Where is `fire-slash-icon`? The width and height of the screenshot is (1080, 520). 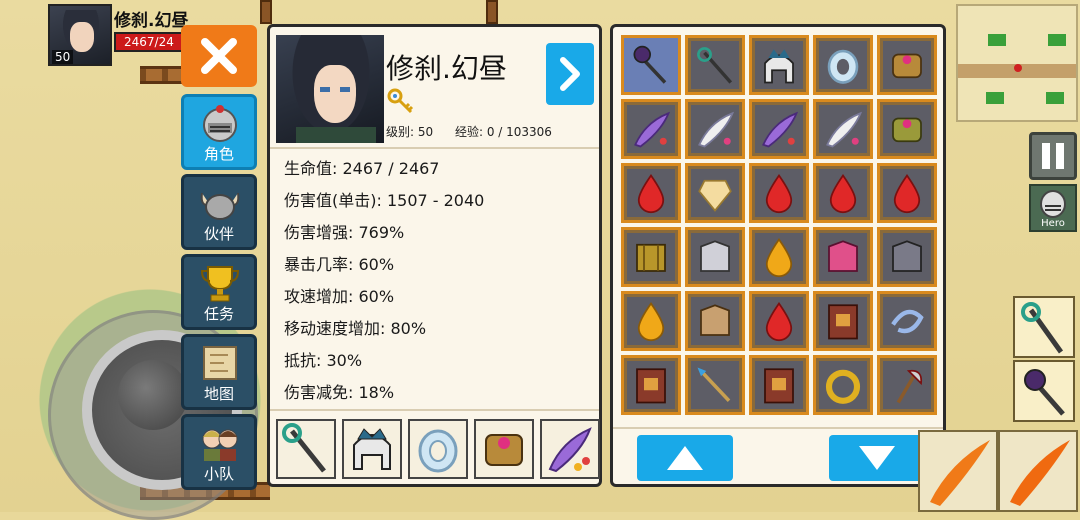 fire-slash-icon is located at coordinates (1040, 473).